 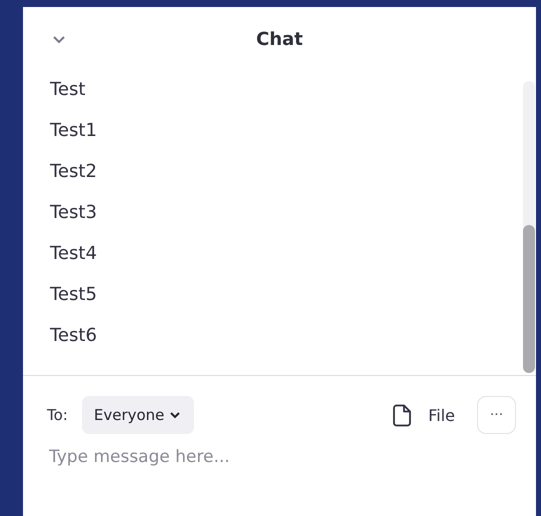 I want to click on file-button: File, so click(x=423, y=415).